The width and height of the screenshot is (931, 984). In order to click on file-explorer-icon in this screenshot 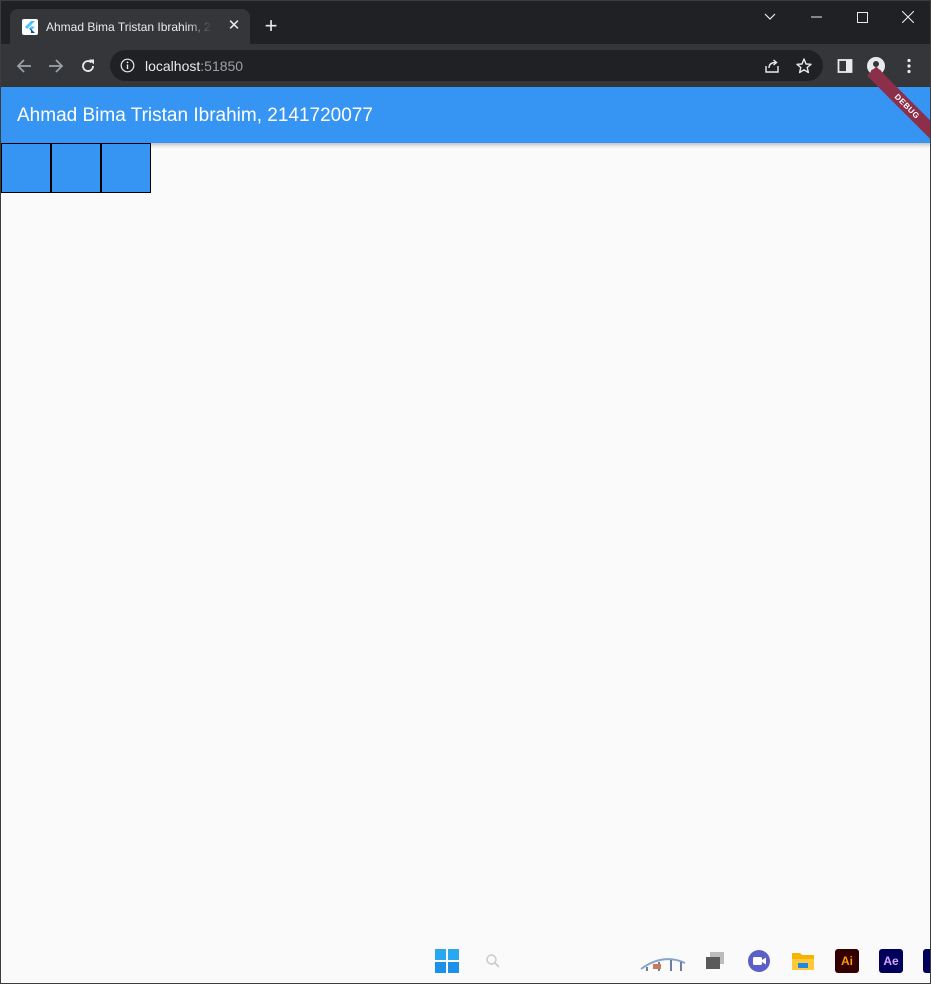, I will do `click(803, 961)`.